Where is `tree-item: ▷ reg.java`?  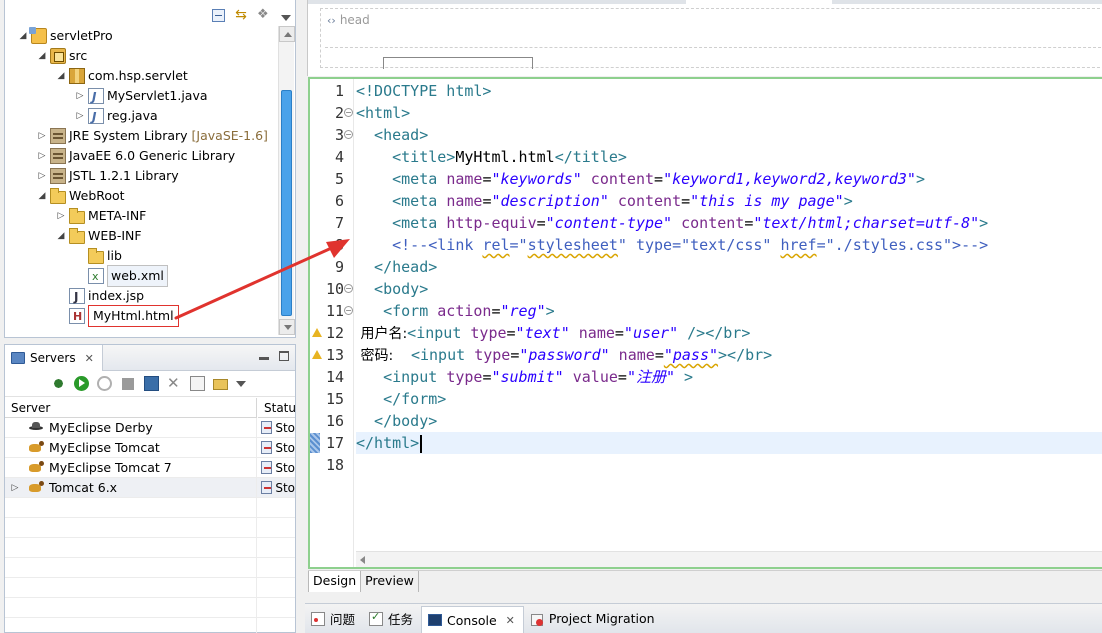
tree-item: ▷ reg.java is located at coordinates (116, 116).